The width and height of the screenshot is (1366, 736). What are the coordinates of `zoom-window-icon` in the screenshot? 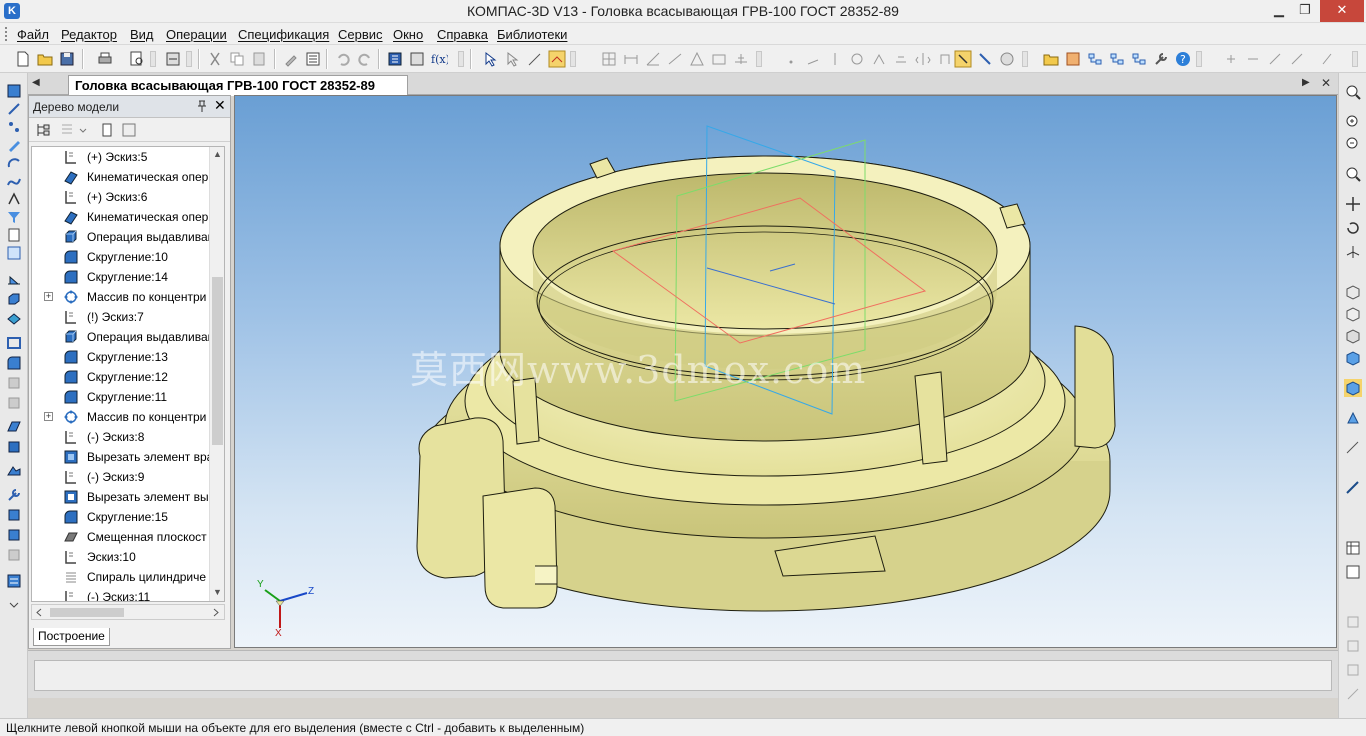 It's located at (1353, 92).